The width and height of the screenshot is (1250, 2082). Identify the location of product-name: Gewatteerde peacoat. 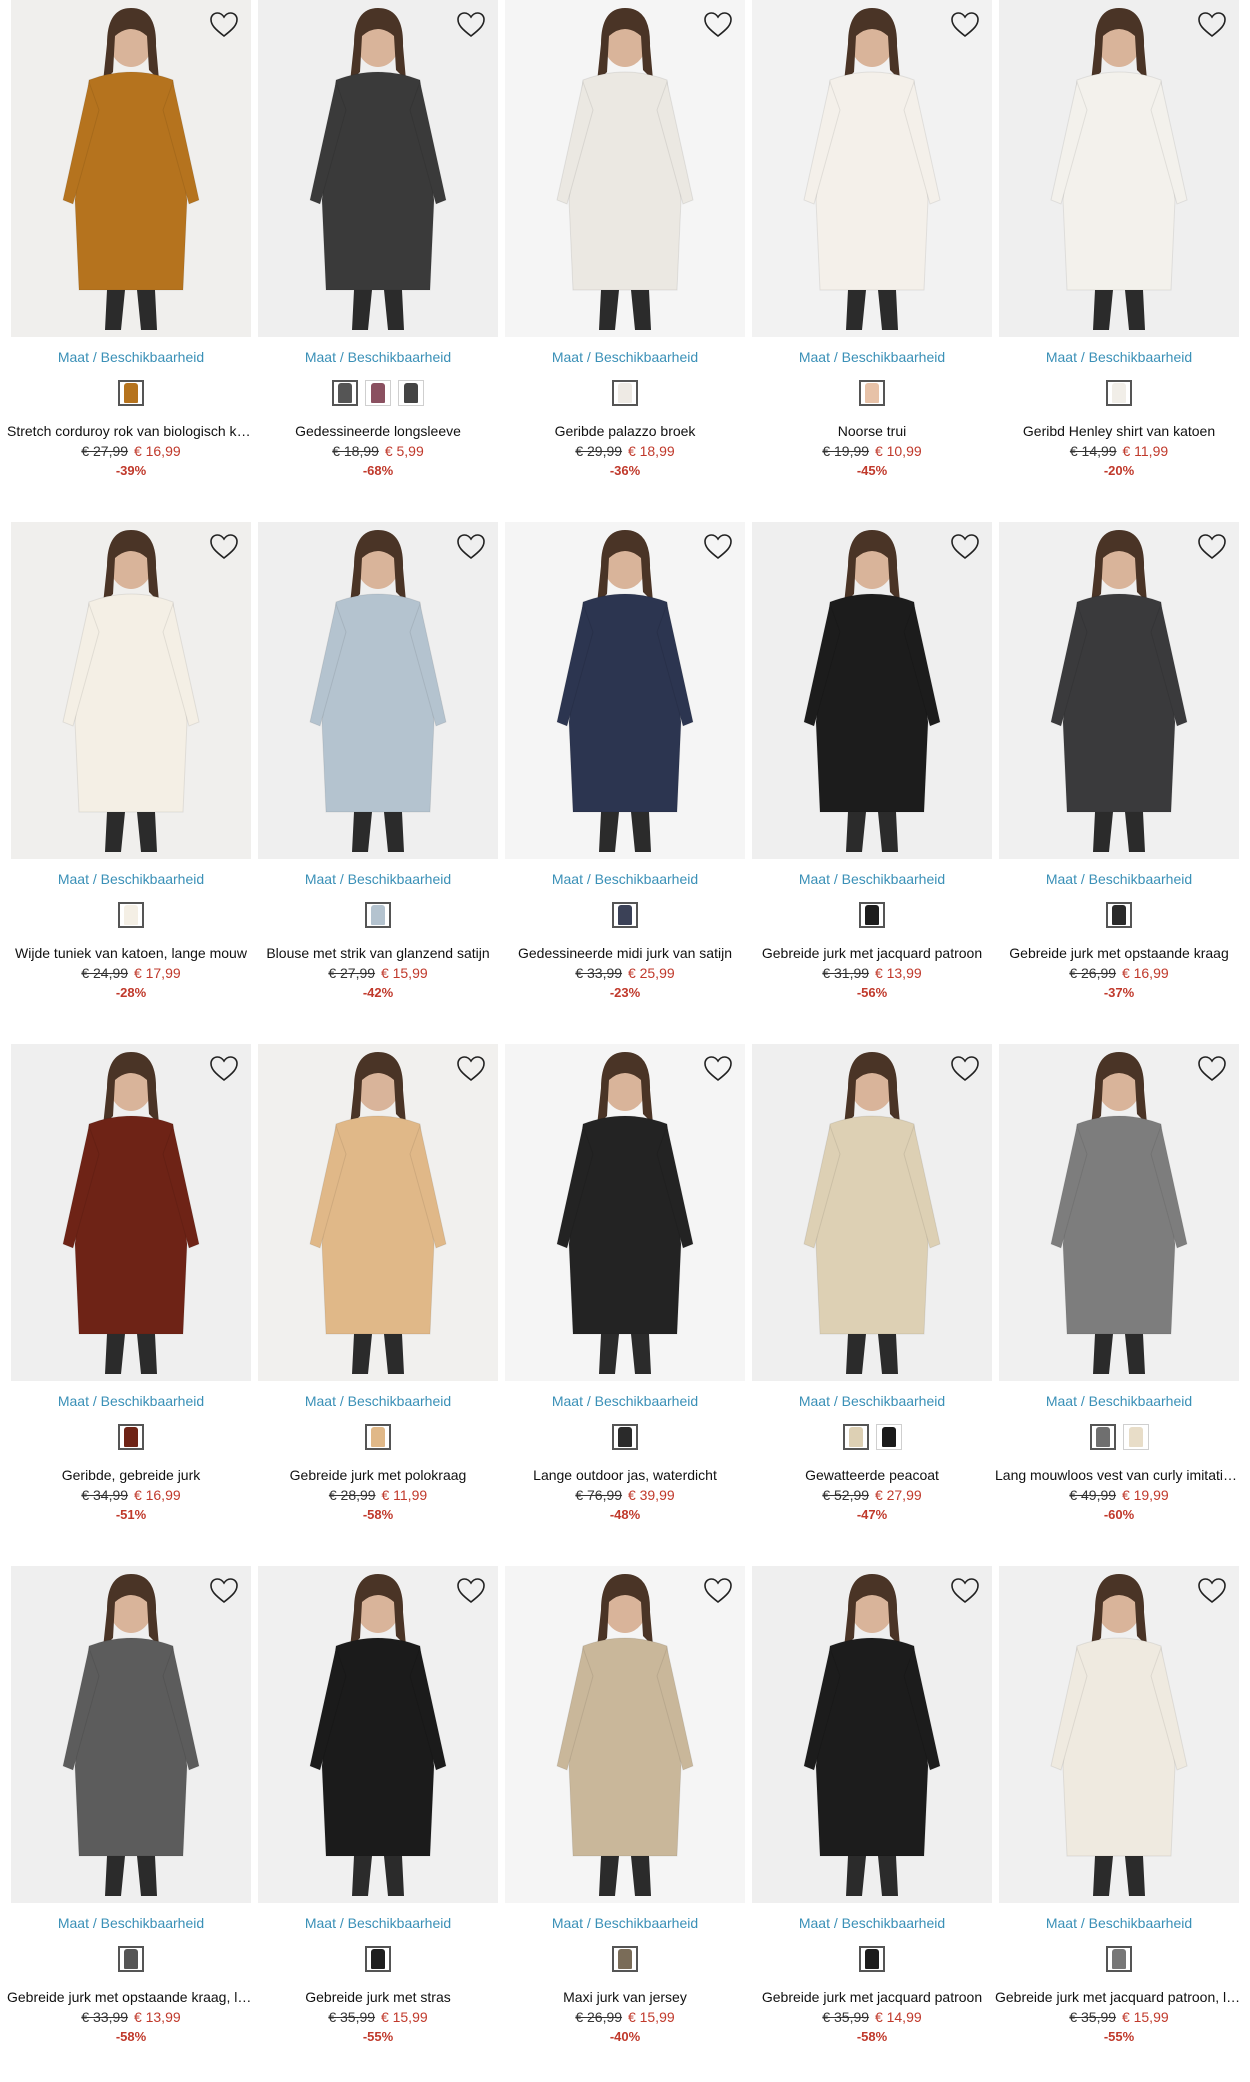
(872, 1475).